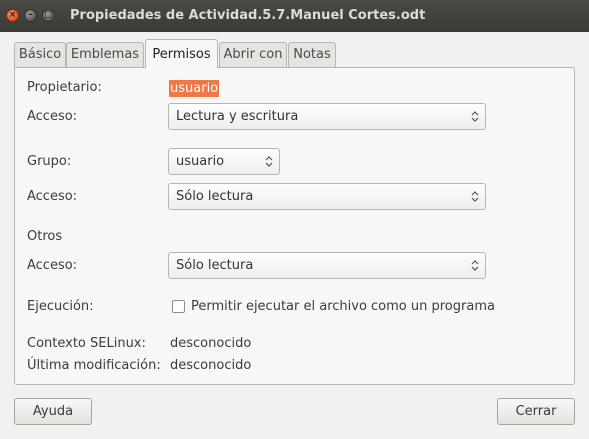 The width and height of the screenshot is (589, 439). What do you see at coordinates (86, 343) in the screenshot?
I see `selinux-label: Contexto SELinux:` at bounding box center [86, 343].